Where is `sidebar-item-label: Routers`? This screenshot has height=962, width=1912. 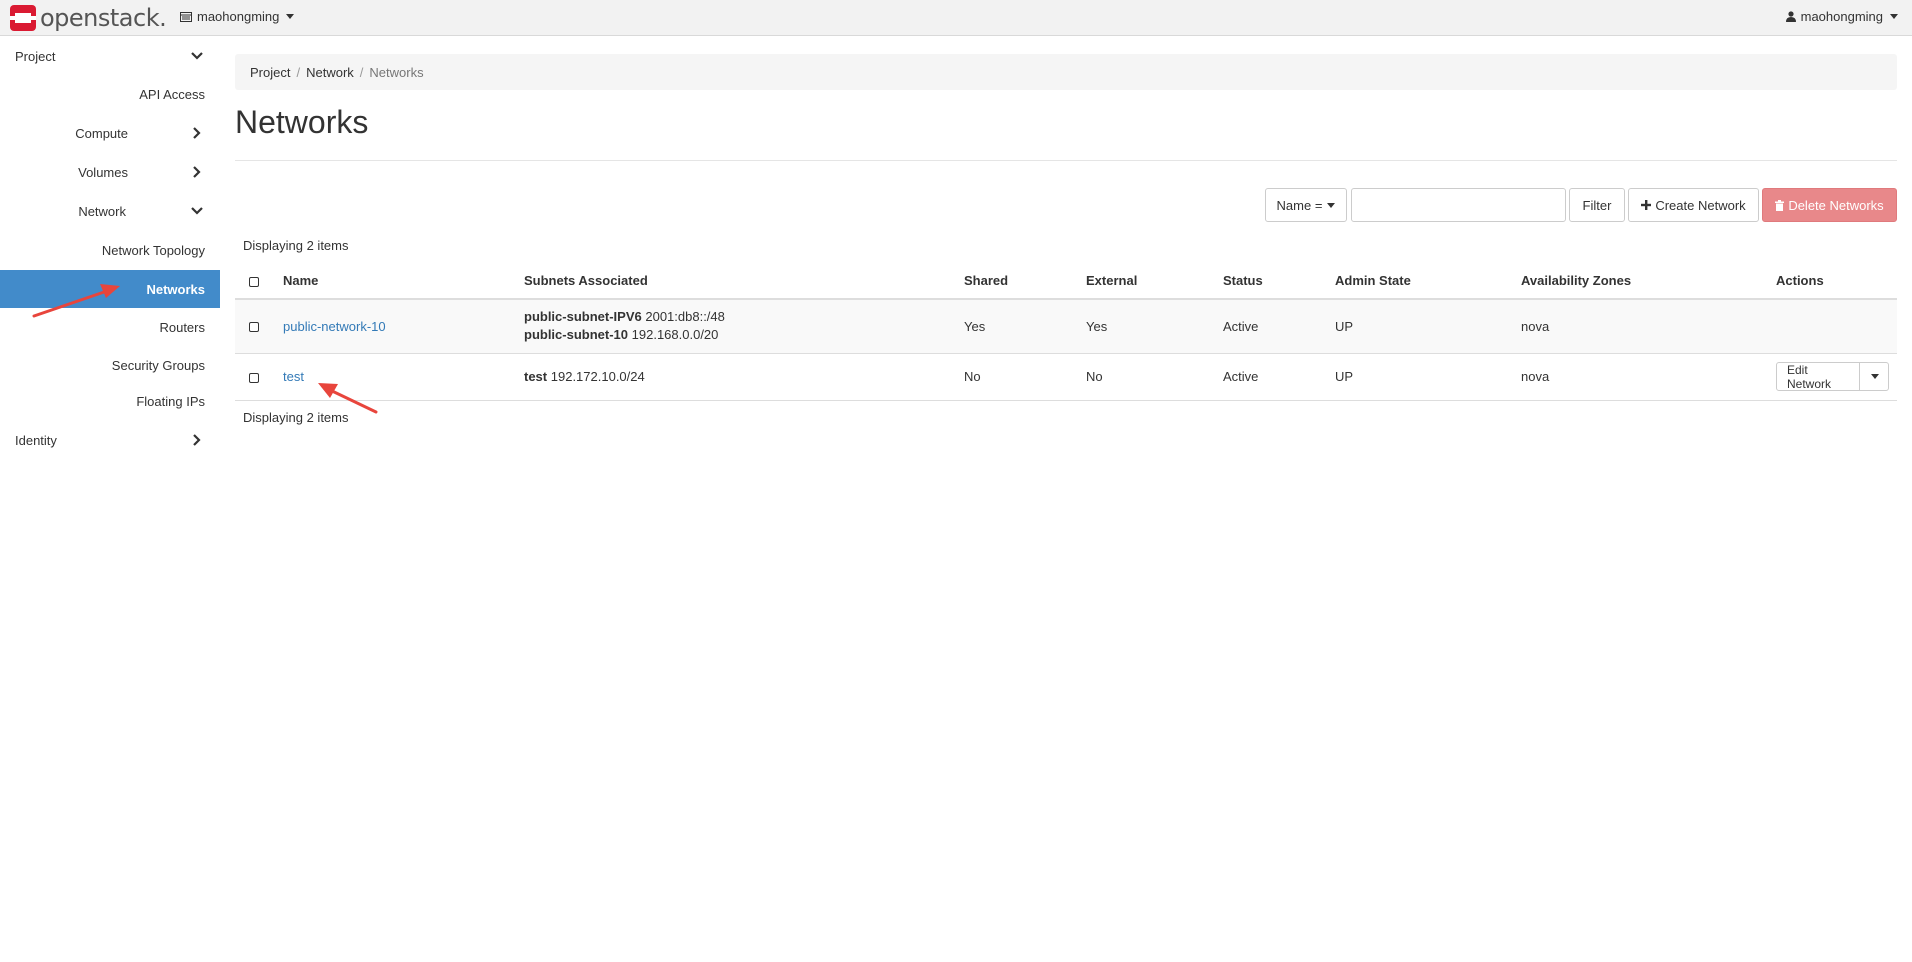
sidebar-item-label: Routers is located at coordinates (182, 327).